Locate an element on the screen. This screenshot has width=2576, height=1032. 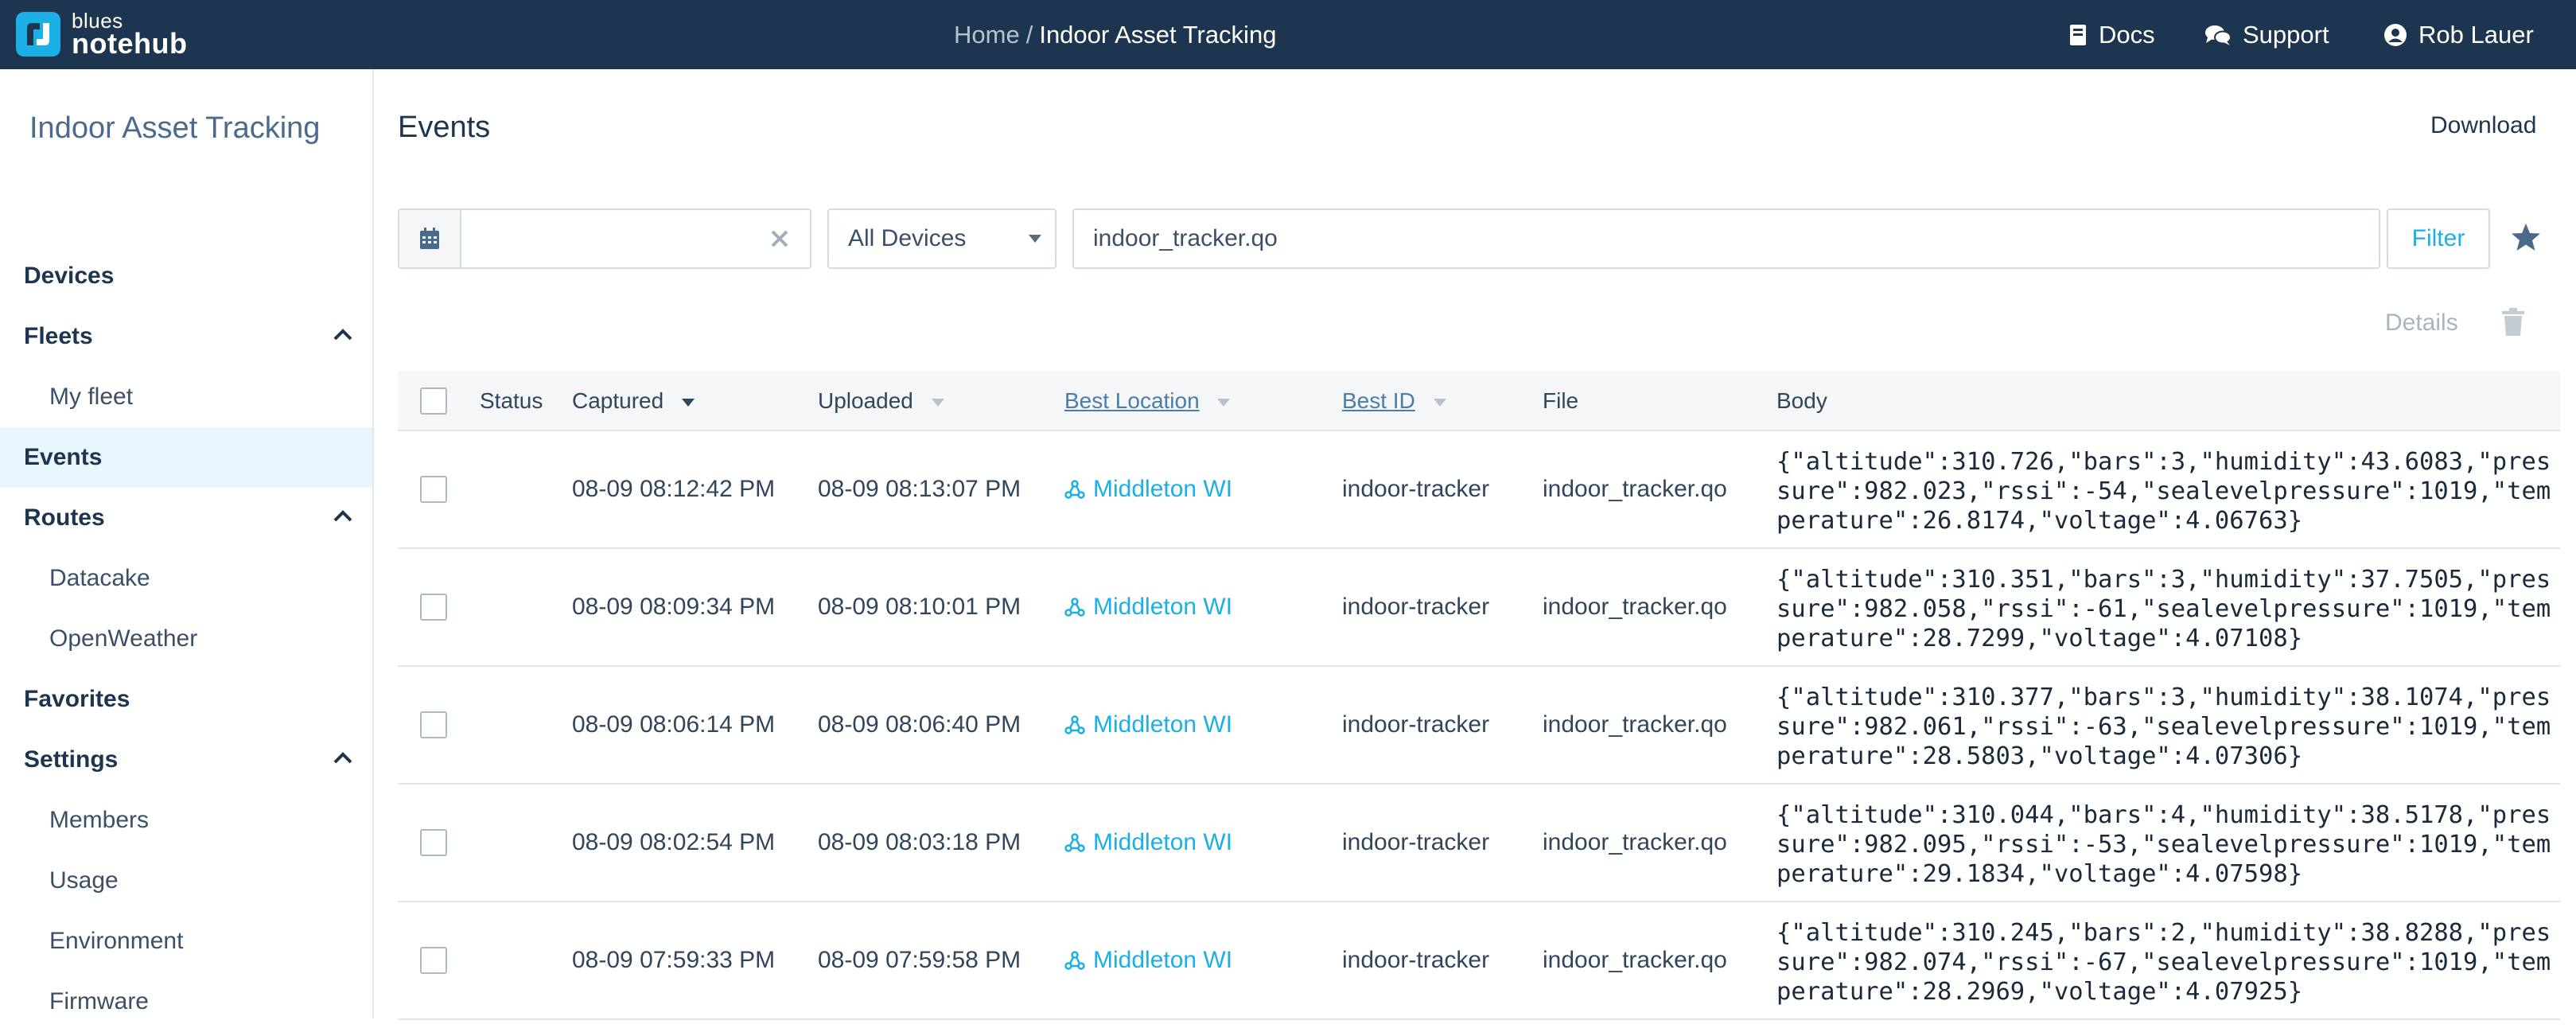
sidebar-item-label: Firmware is located at coordinates (99, 1001).